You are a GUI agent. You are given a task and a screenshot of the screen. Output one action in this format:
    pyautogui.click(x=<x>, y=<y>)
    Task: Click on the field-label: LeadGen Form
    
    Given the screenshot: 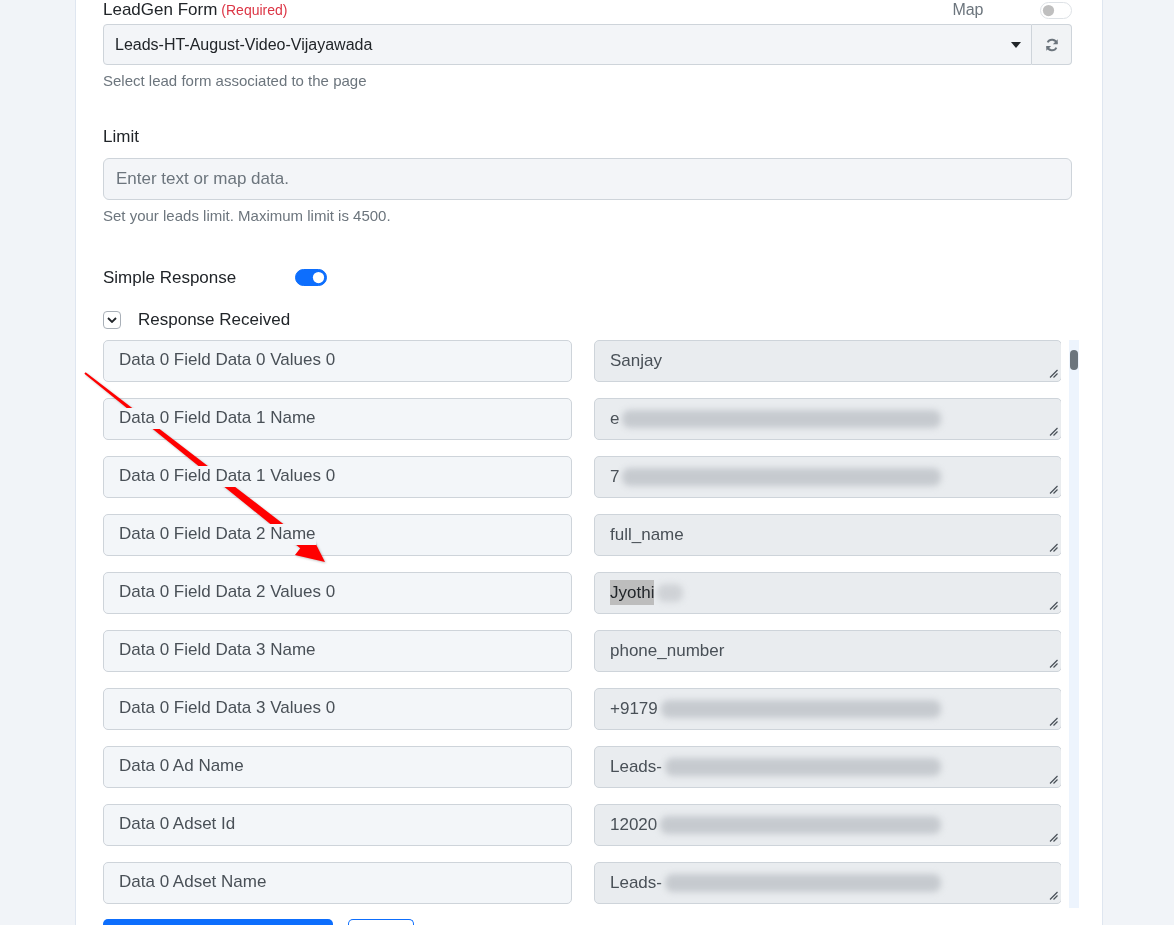 What is the action you would take?
    pyautogui.click(x=160, y=11)
    